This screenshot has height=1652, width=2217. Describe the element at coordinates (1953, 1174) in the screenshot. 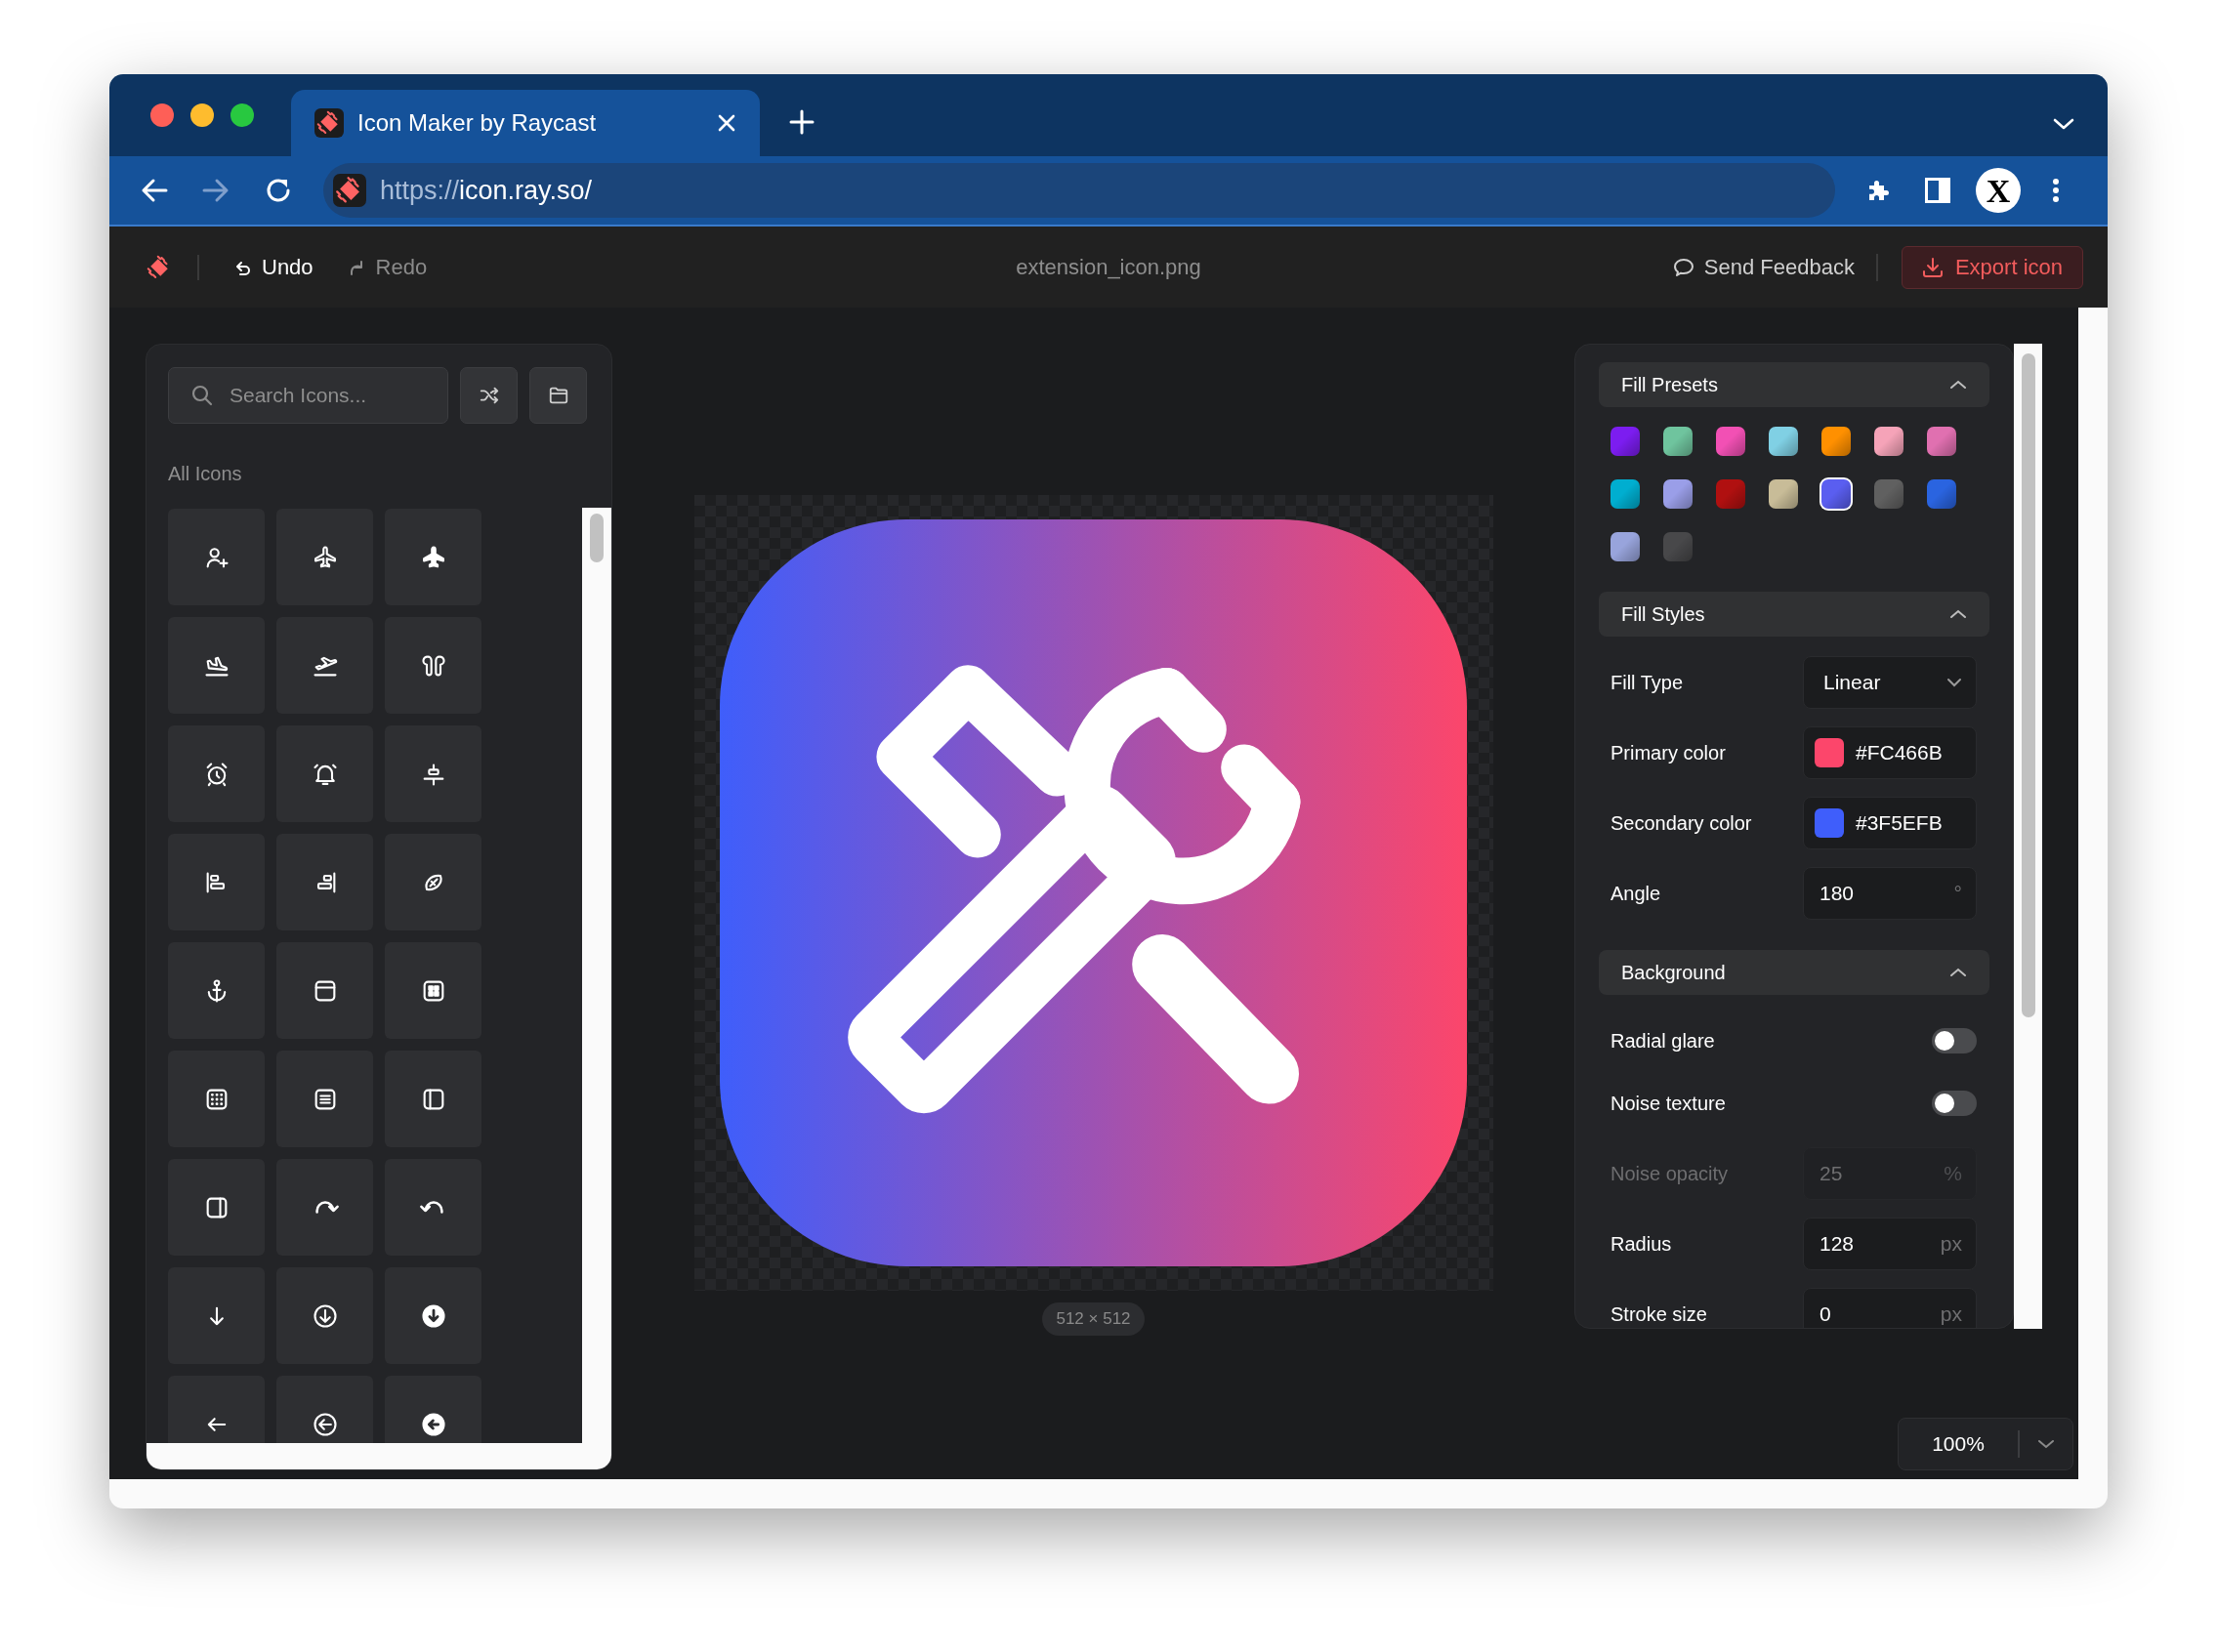

I see `unit-label: %` at that location.